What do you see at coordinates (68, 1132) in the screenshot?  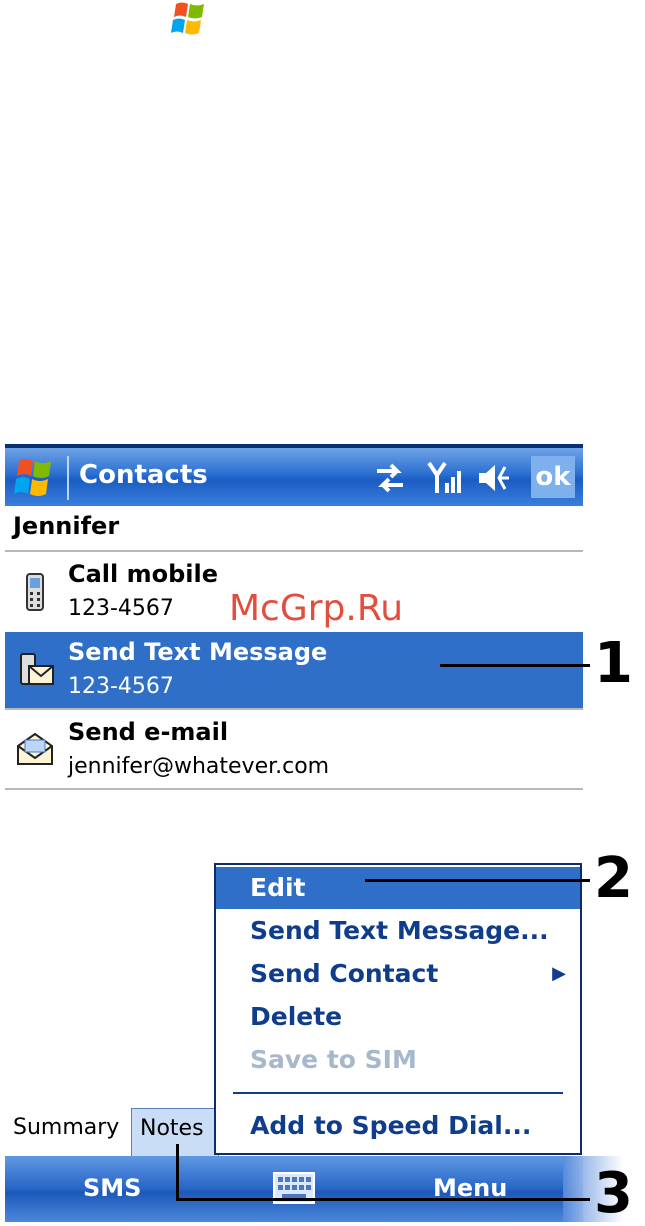 I see `tab-summary: Summary` at bounding box center [68, 1132].